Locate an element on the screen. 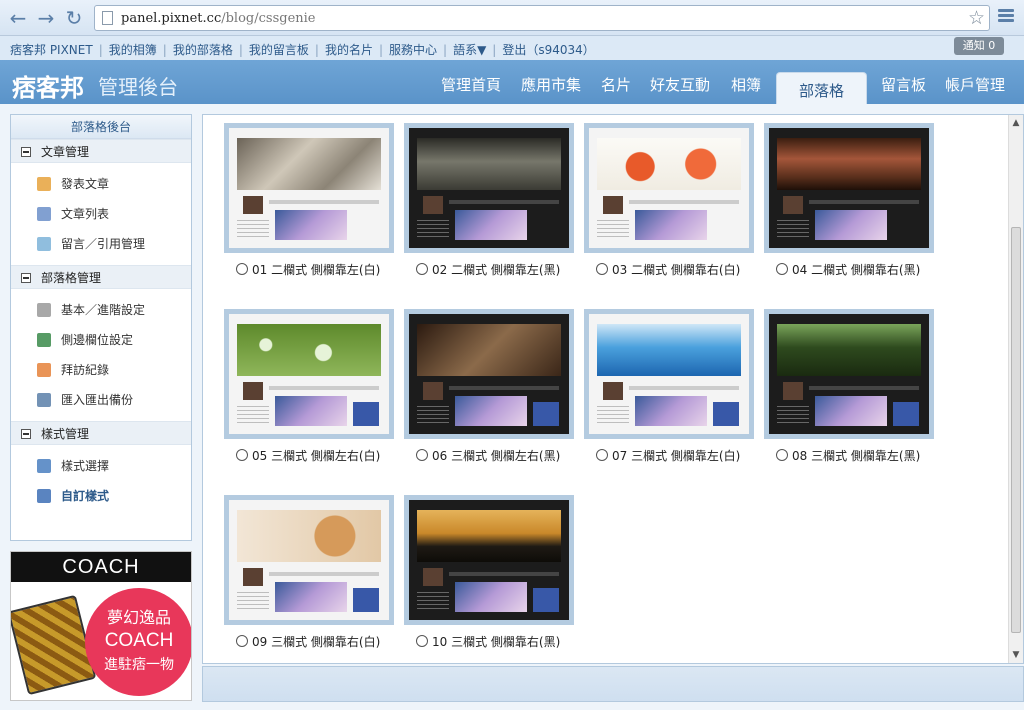 The image size is (1024, 710). theme-option: 06 三欄式 側欄左右(黑) is located at coordinates (488, 455).